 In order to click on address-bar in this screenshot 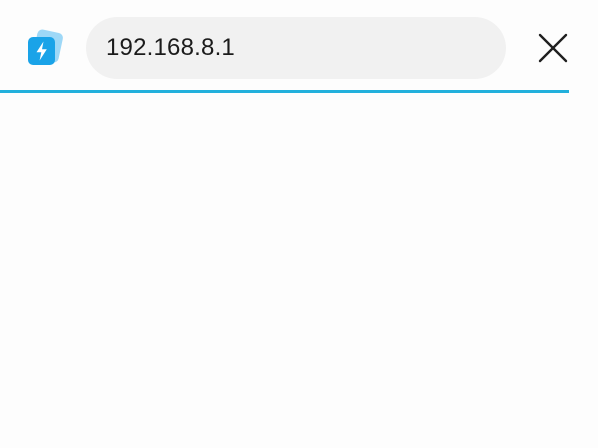, I will do `click(296, 48)`.